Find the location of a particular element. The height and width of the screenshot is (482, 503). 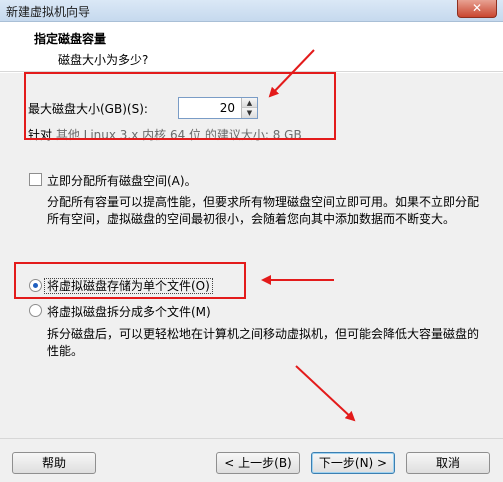

allocate-now-checkbox is located at coordinates (35, 179).